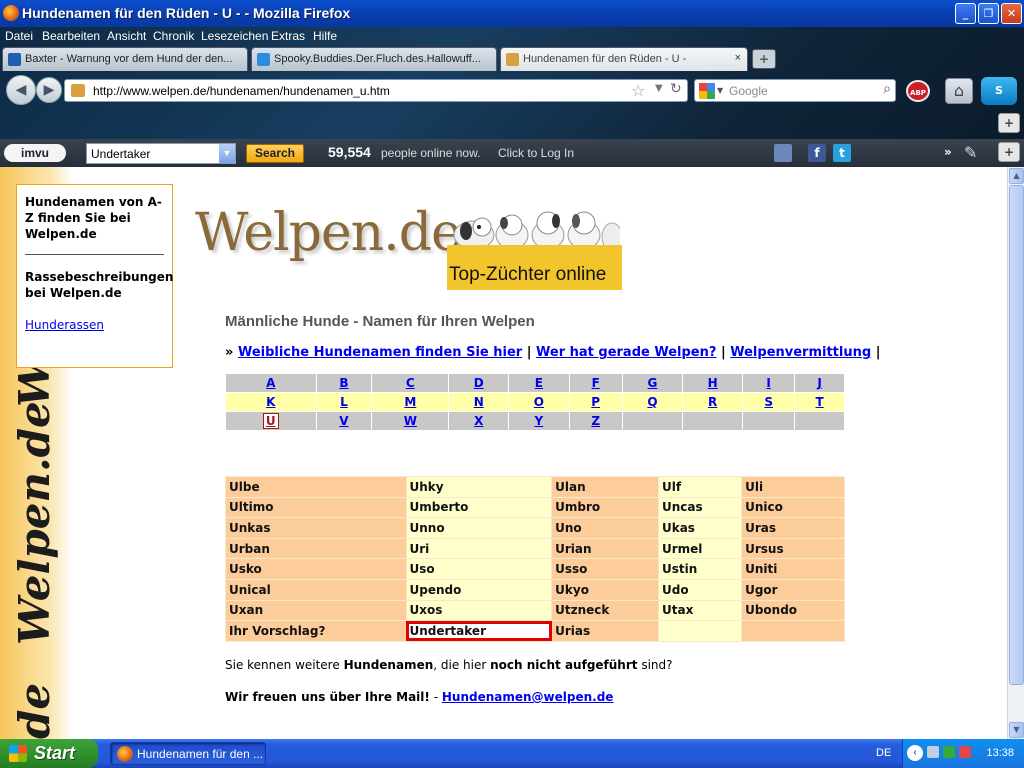  I want to click on letter-link-i: I, so click(768, 383).